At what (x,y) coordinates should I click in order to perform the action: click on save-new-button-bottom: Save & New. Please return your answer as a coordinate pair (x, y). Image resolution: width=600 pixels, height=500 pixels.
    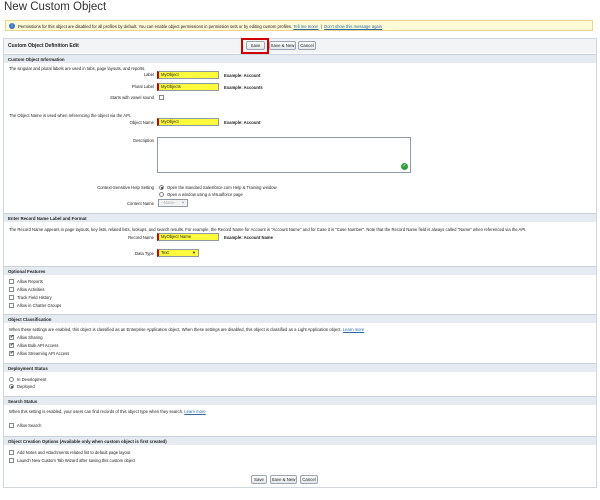
    Looking at the image, I should click on (283, 479).